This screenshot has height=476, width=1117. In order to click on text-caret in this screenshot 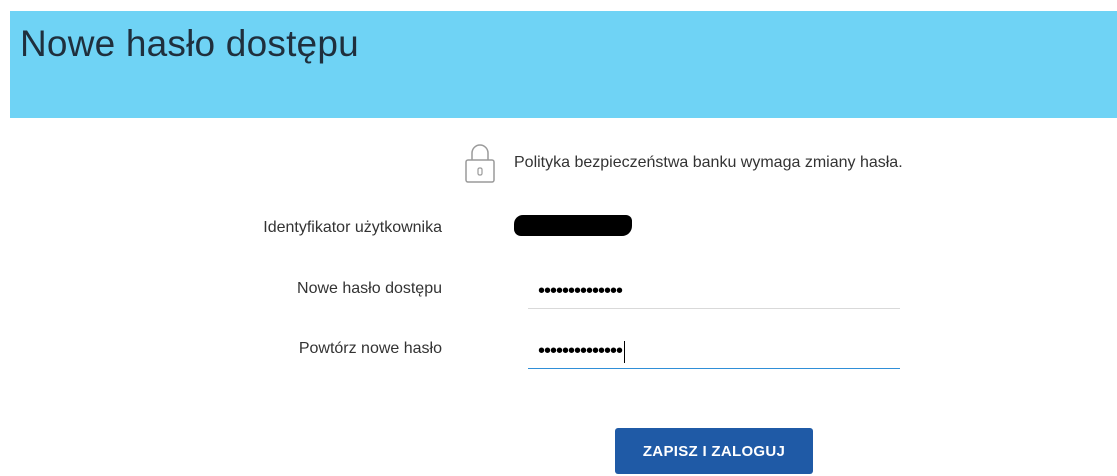, I will do `click(625, 351)`.